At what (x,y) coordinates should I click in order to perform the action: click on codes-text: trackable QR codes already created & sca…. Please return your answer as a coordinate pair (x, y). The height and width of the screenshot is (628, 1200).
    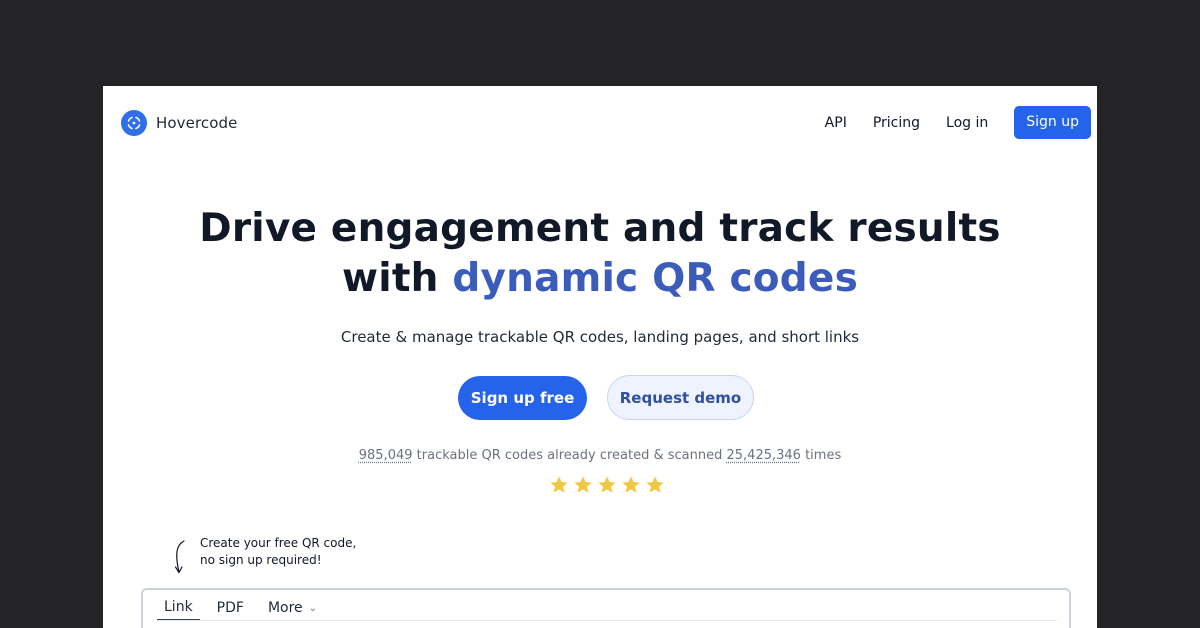
    Looking at the image, I should click on (569, 455).